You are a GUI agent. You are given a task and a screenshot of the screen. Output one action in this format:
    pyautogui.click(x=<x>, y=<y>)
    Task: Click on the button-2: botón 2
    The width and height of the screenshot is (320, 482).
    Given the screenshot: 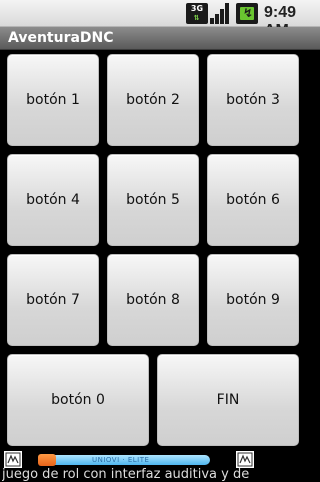 What is the action you would take?
    pyautogui.click(x=153, y=100)
    